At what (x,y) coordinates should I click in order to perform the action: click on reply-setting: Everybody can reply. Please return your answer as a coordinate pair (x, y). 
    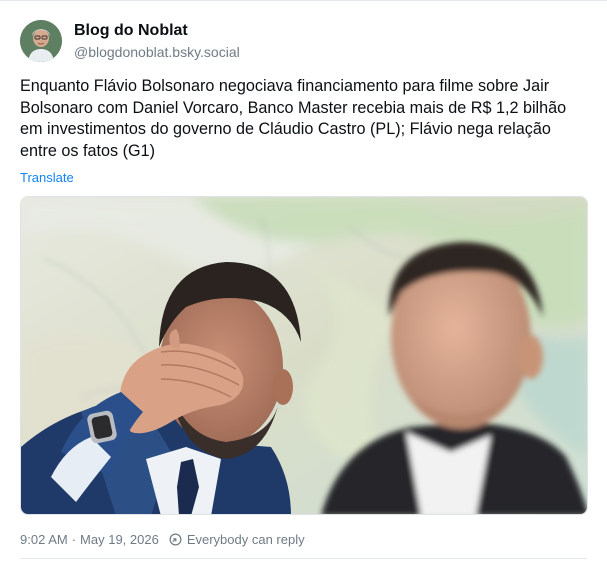
    Looking at the image, I should click on (246, 539).